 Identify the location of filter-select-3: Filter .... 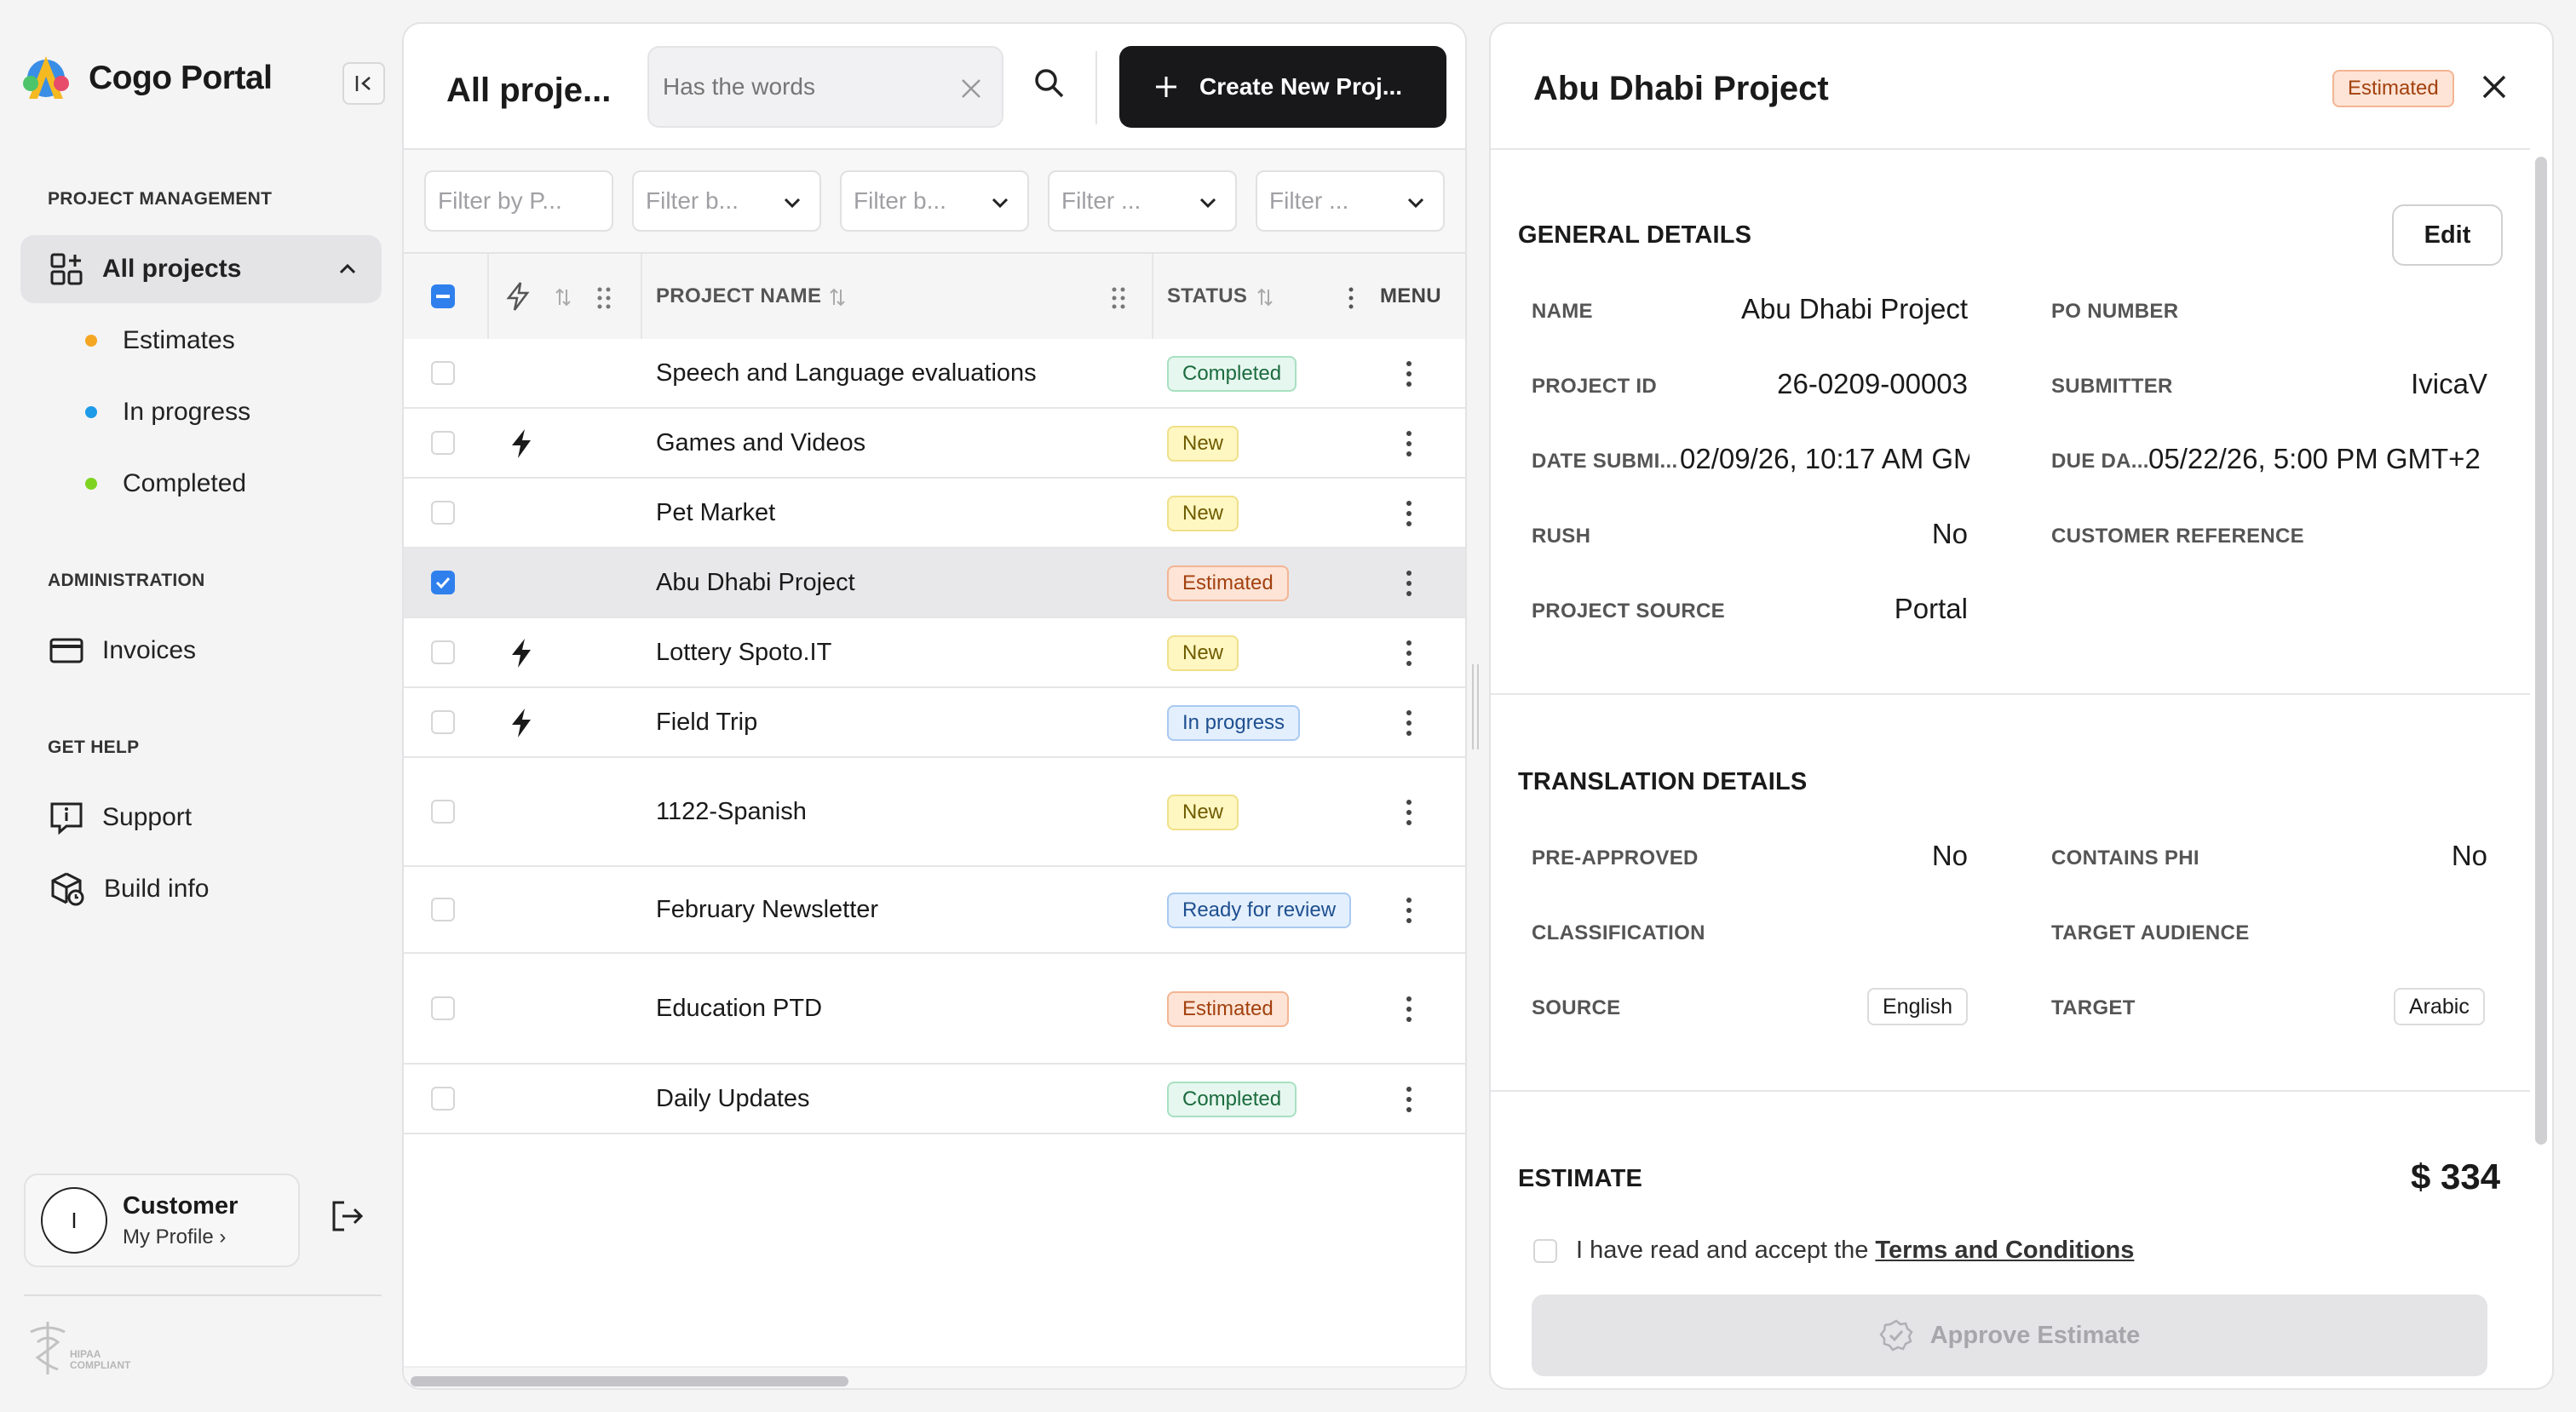
(1143, 201).